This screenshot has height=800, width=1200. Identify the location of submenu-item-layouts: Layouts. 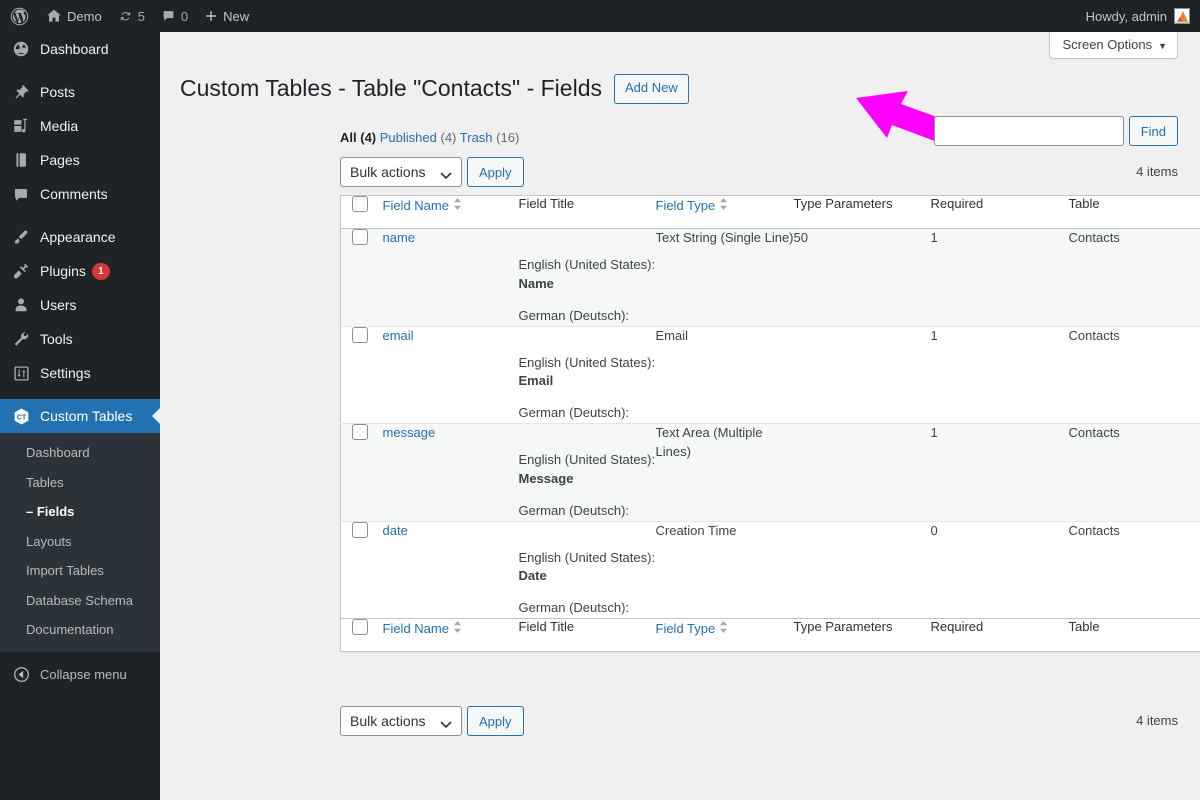
(80, 542).